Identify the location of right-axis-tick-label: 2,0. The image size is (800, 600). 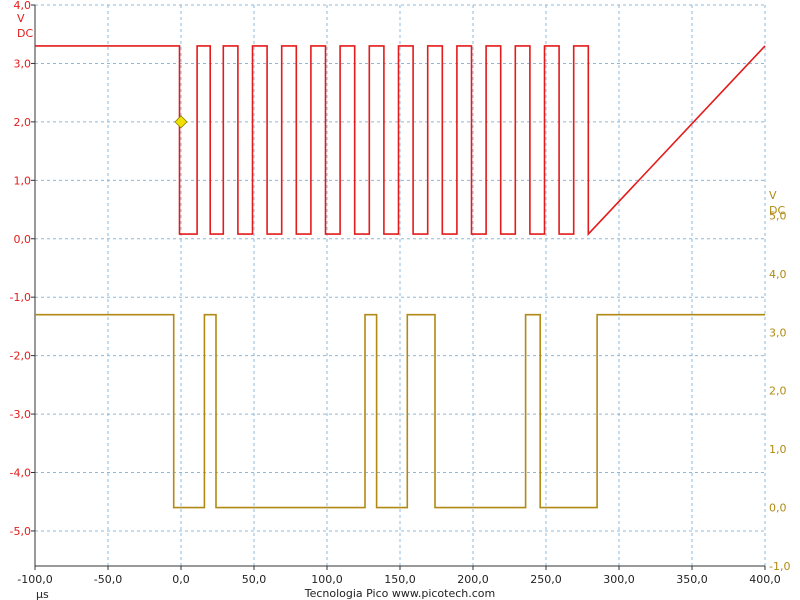
(778, 391).